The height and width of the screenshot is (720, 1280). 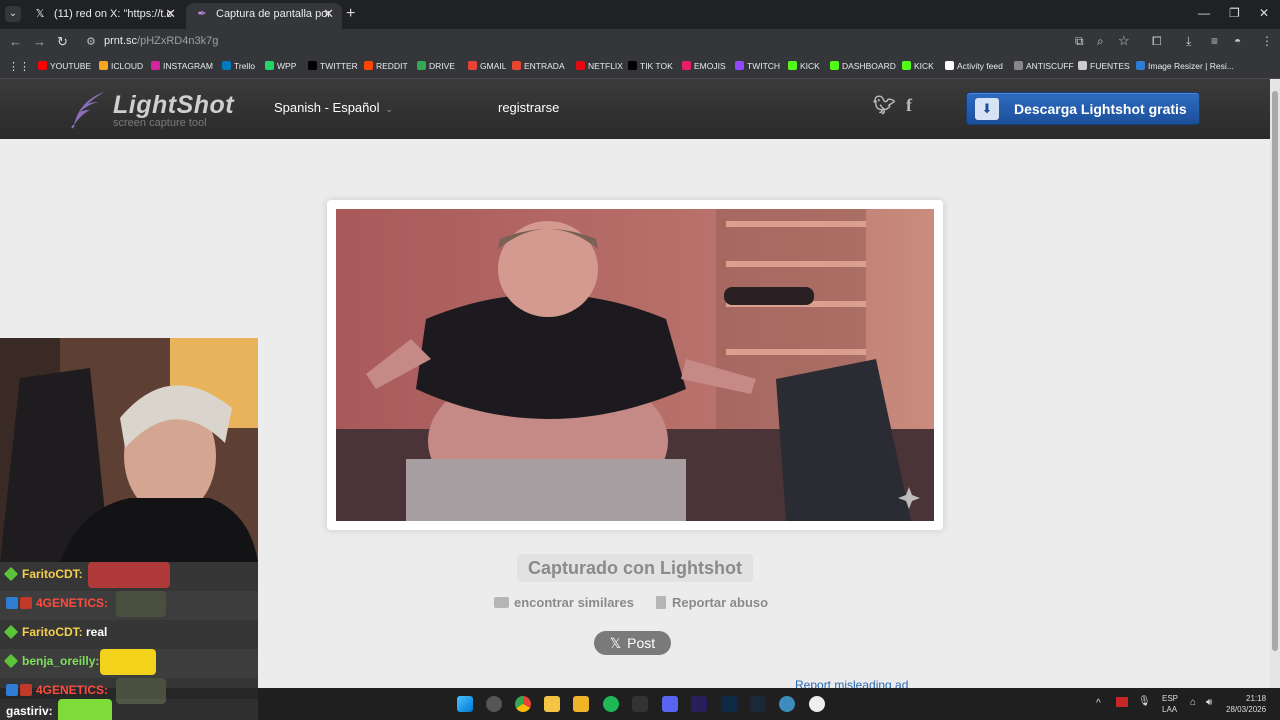 I want to click on bookmark-item: YOUTUBE, so click(x=64, y=68).